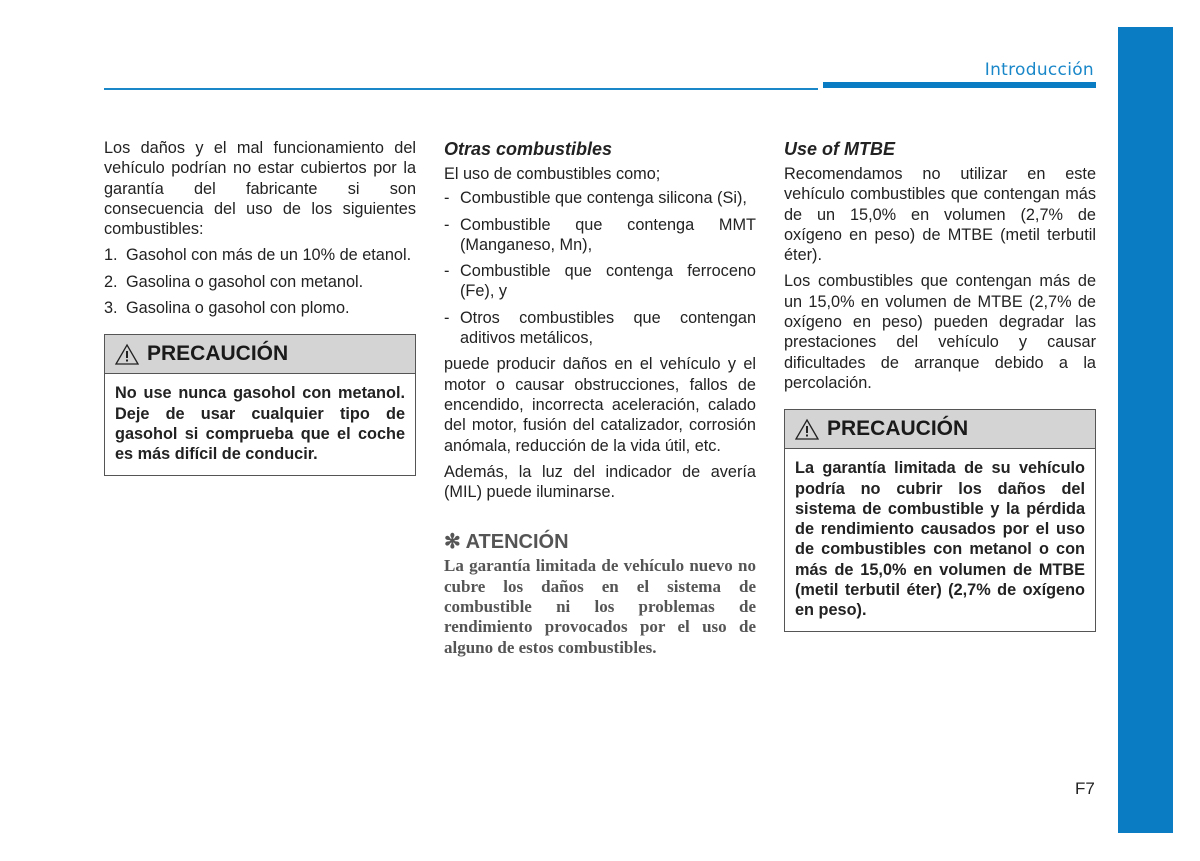 This screenshot has width=1200, height=861. I want to click on list-item: 1. Gasohol con más de un 10% de etanol., so click(260, 255).